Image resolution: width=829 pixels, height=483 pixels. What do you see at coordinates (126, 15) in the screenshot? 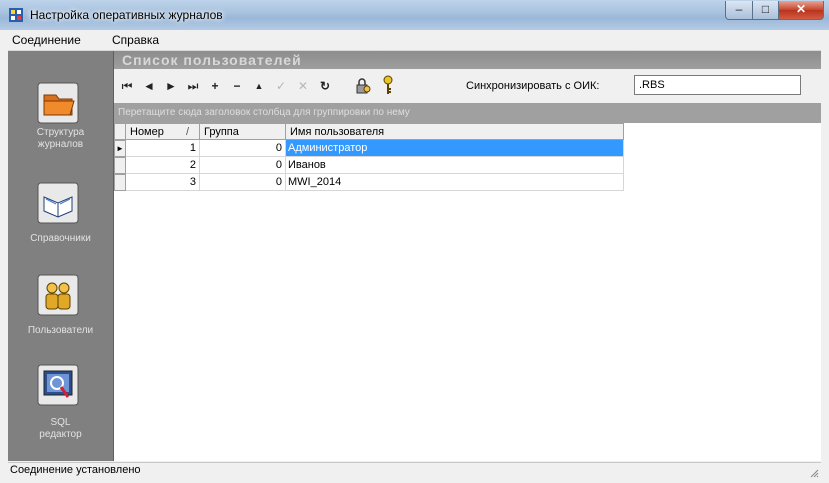
I see `window-title: Настройка оперативных журналов` at bounding box center [126, 15].